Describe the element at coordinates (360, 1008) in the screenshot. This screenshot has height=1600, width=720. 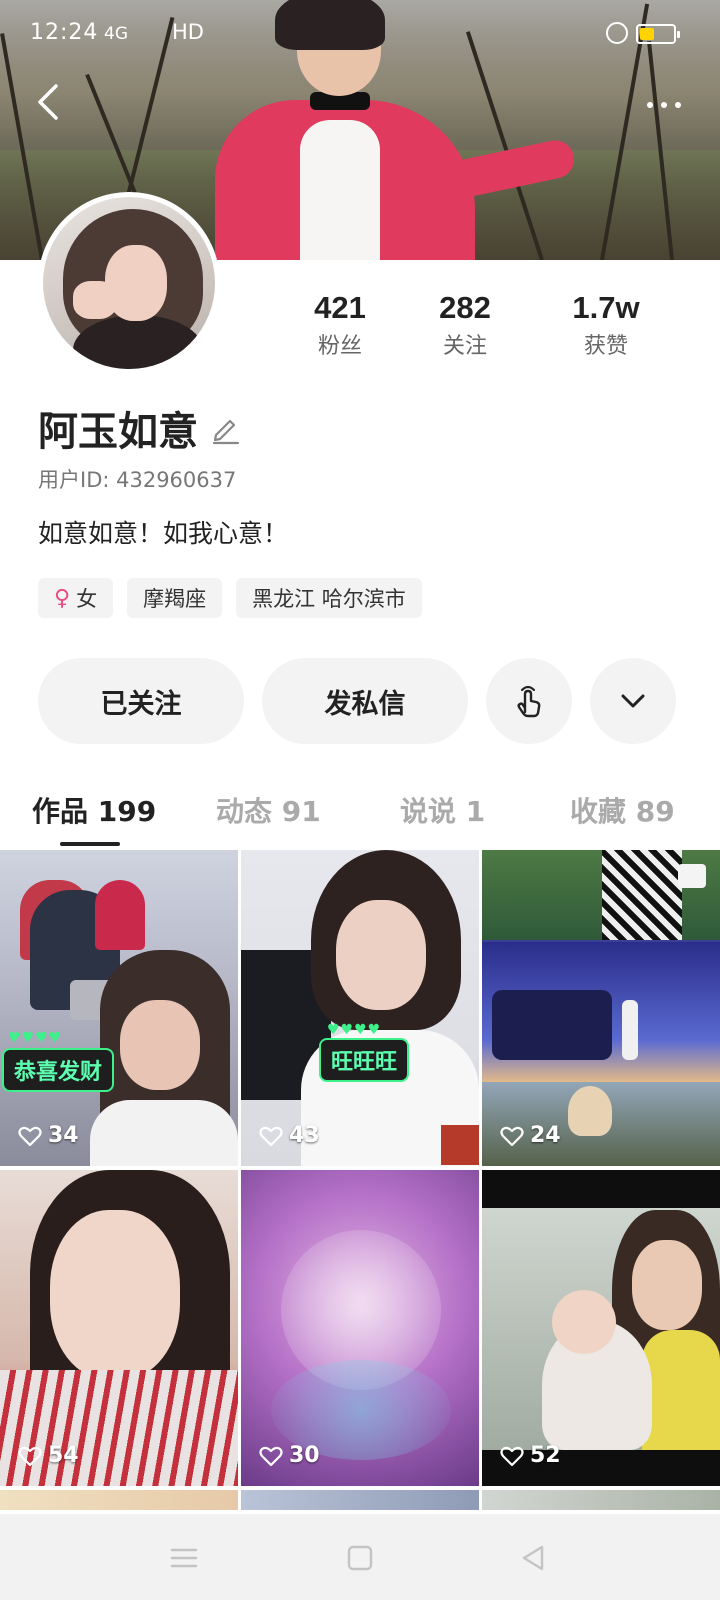
I see `grid-item: ♥♥♥♥ 旺旺旺 43` at that location.